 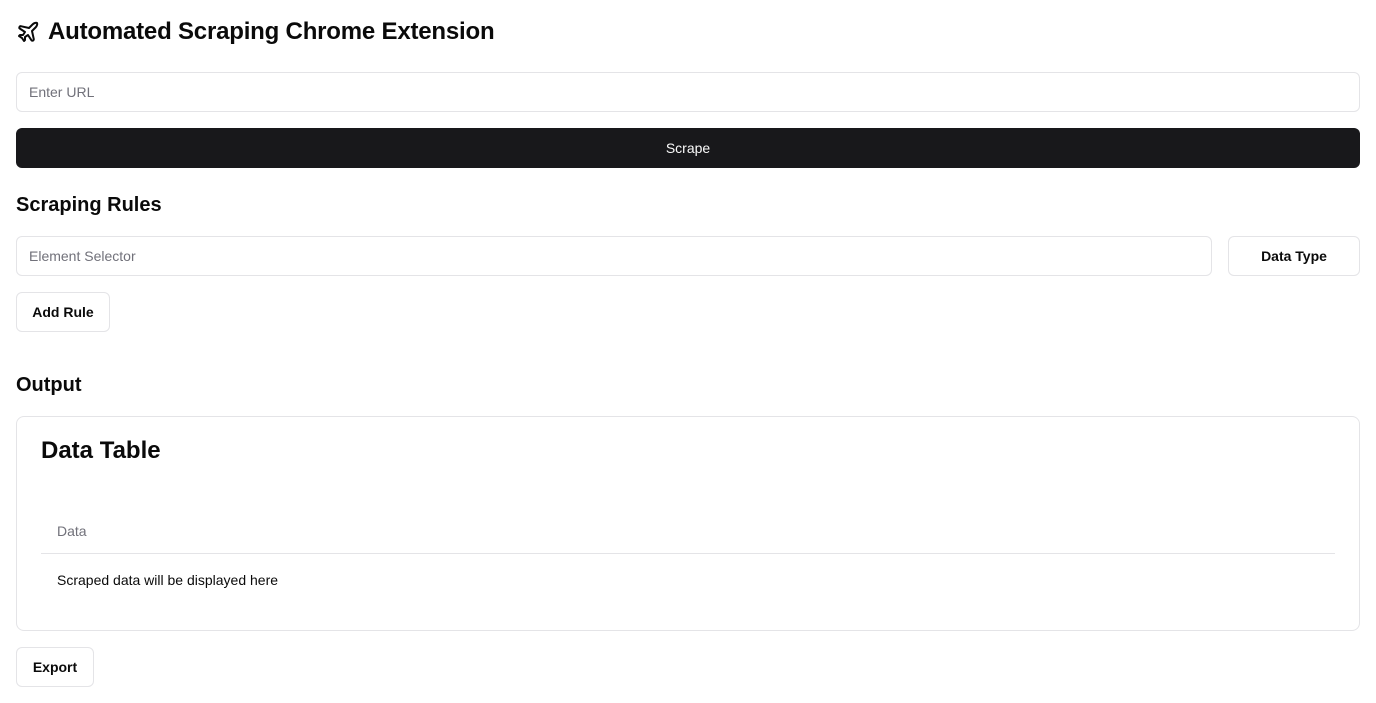 I want to click on data-table-title: Data Table, so click(x=101, y=450).